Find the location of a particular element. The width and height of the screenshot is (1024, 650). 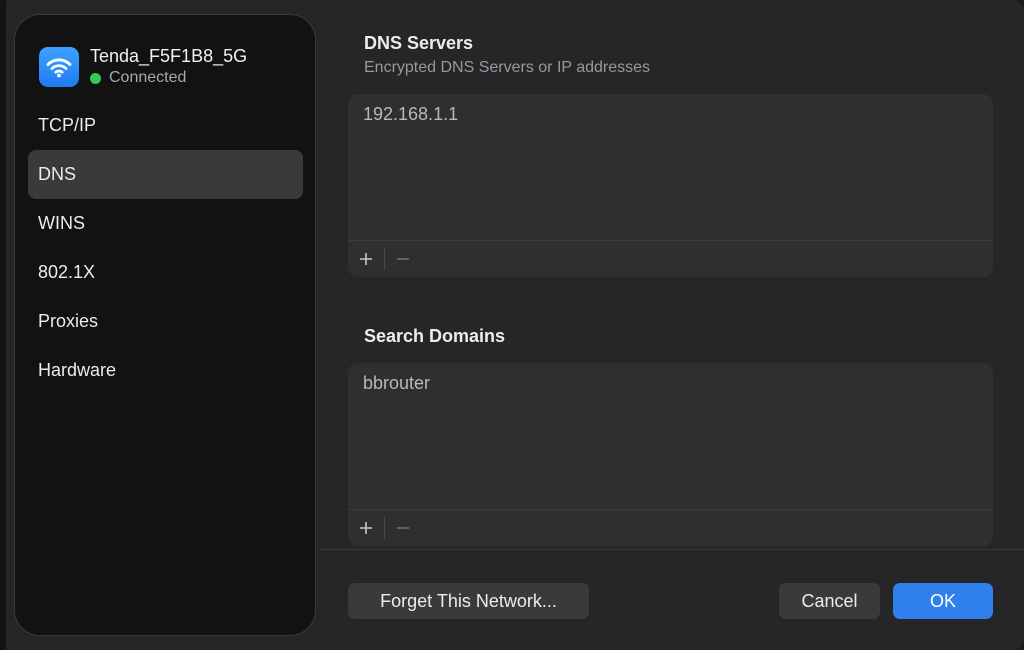

search-domains-title: Search Domains is located at coordinates (435, 336).